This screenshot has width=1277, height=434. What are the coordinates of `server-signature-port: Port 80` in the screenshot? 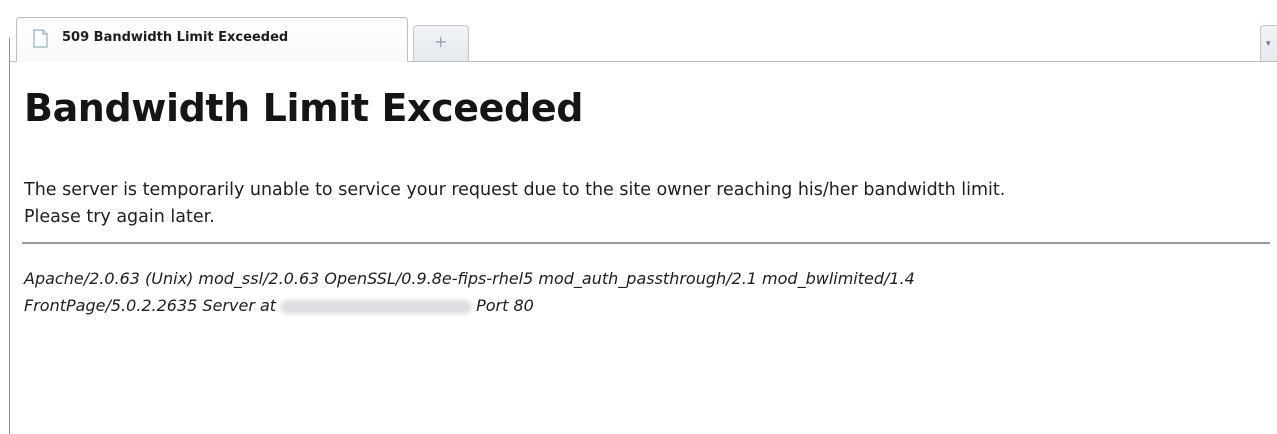 It's located at (505, 305).